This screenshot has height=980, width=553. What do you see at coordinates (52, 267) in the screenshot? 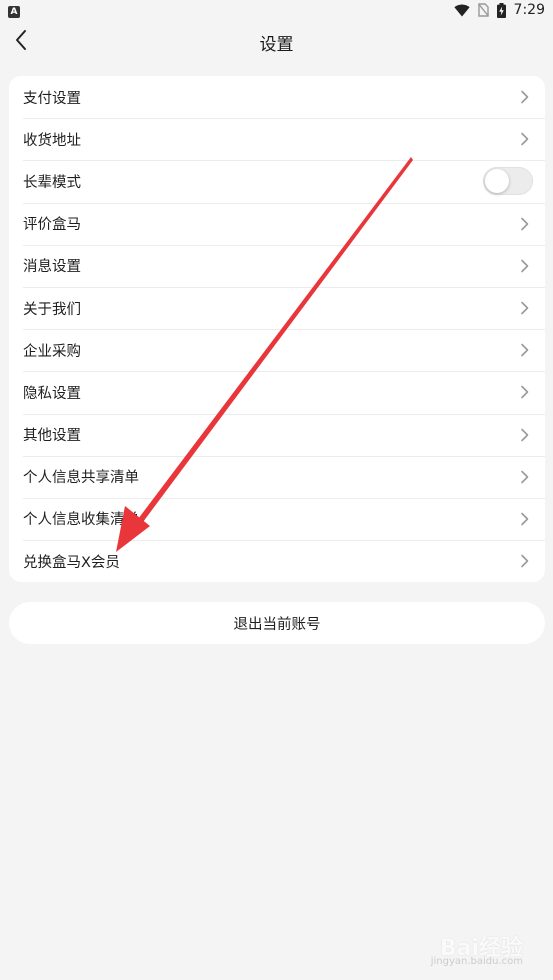
I see `settings-item-label: 消息设置` at bounding box center [52, 267].